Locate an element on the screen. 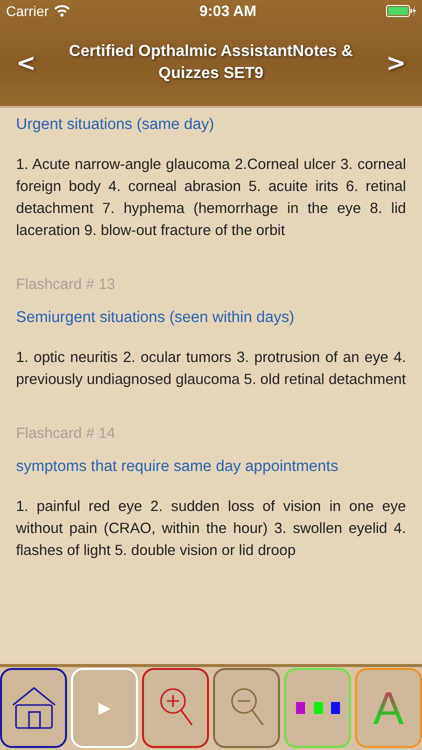  carrier-label: Carrier is located at coordinates (27, 11).